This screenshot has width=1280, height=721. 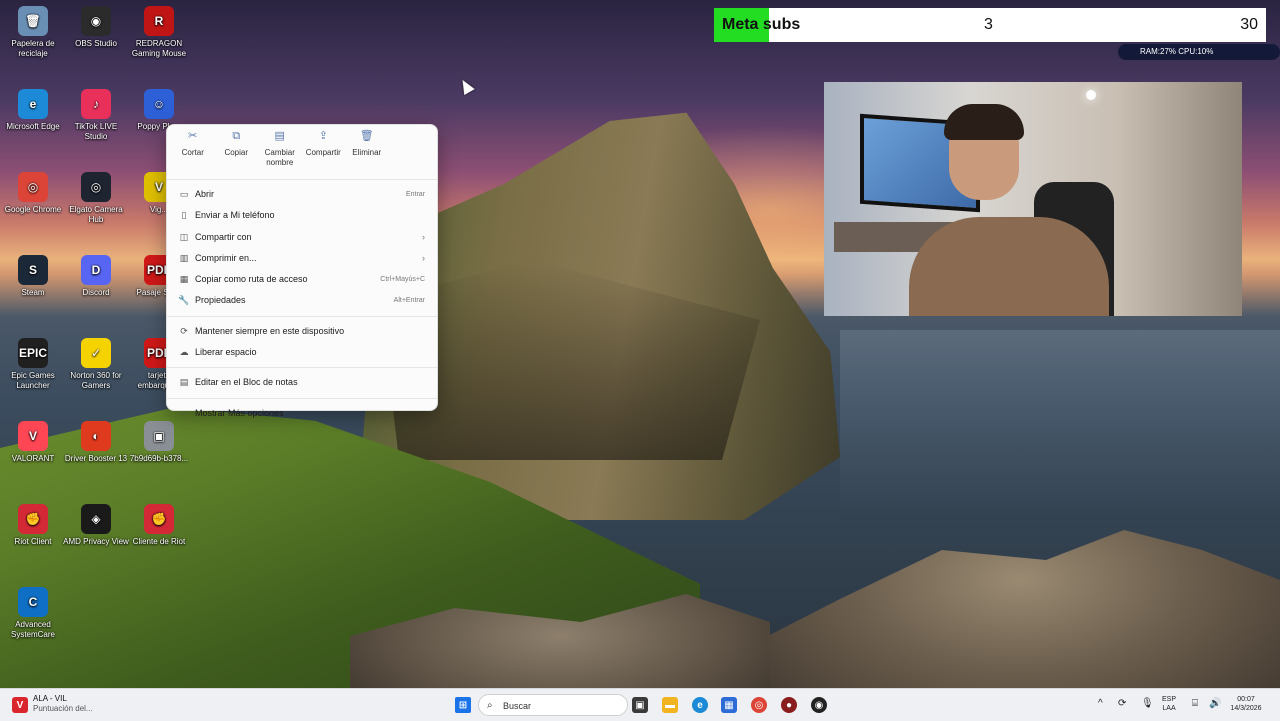 What do you see at coordinates (33, 380) in the screenshot?
I see `desktop-icon-label: Epic Games Launcher` at bounding box center [33, 380].